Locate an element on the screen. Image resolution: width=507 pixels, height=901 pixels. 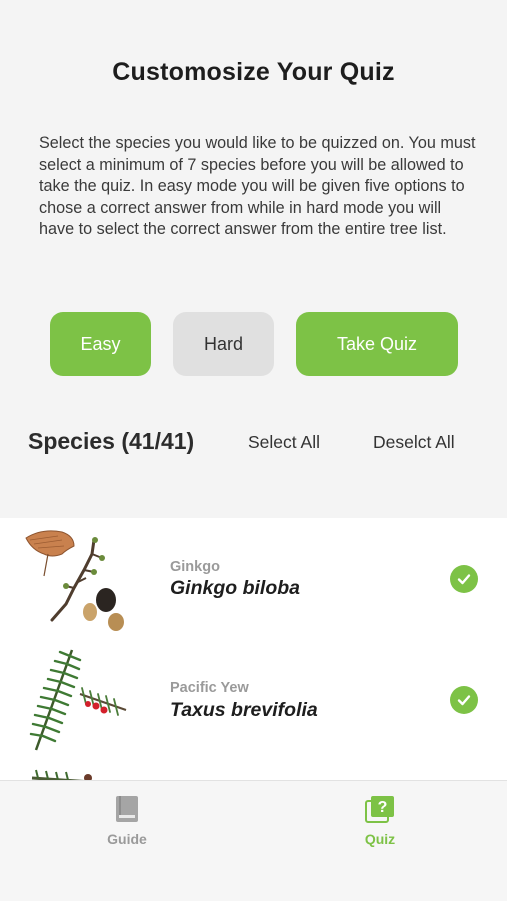
species-row-ginkgo: Ginkgo Ginkgo biloba is located at coordinates (253, 579).